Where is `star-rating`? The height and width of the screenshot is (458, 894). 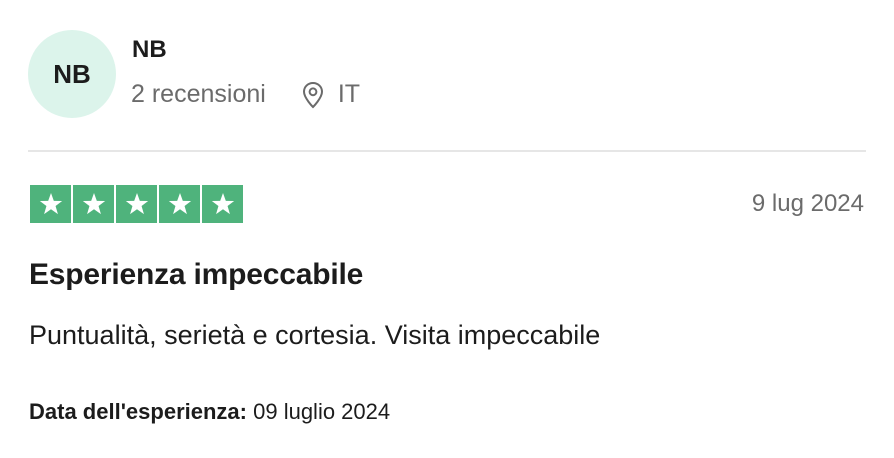 star-rating is located at coordinates (136, 204).